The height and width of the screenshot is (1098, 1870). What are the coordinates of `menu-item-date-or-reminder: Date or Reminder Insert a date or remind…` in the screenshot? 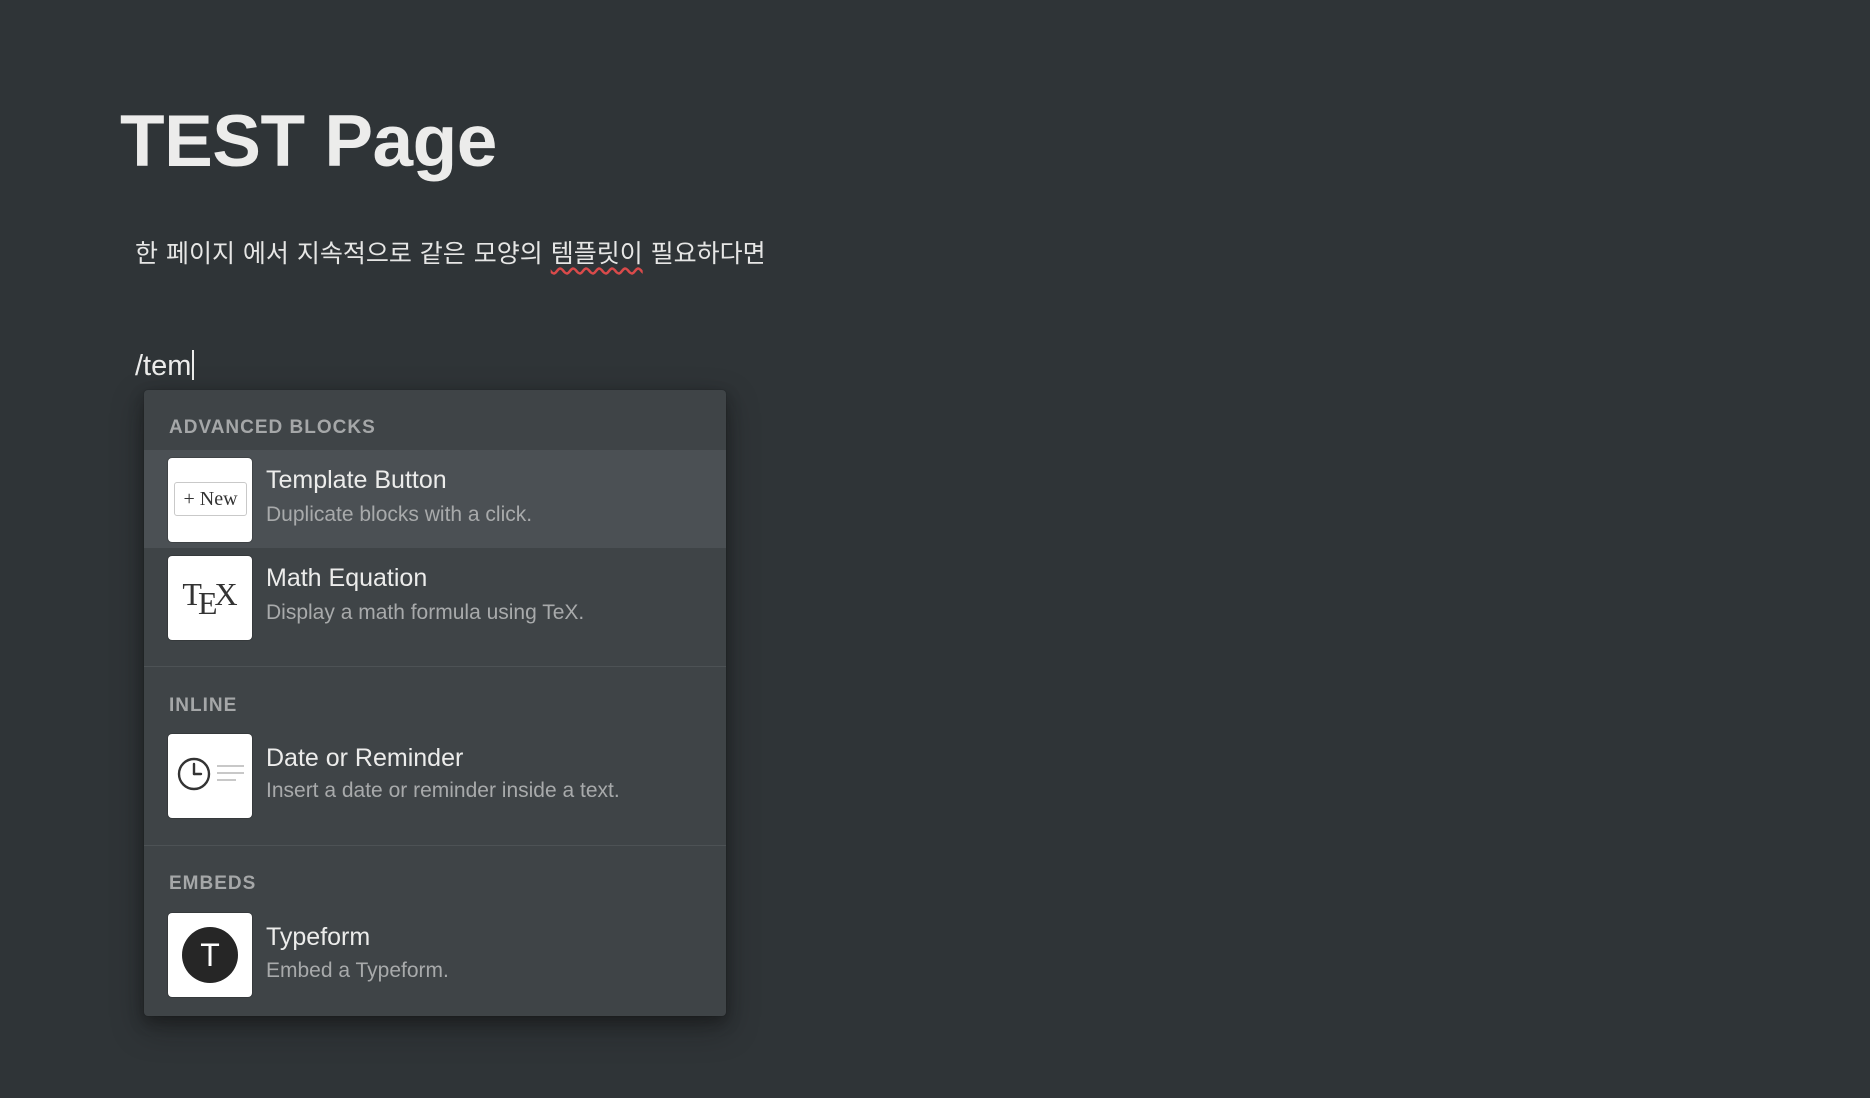 It's located at (435, 775).